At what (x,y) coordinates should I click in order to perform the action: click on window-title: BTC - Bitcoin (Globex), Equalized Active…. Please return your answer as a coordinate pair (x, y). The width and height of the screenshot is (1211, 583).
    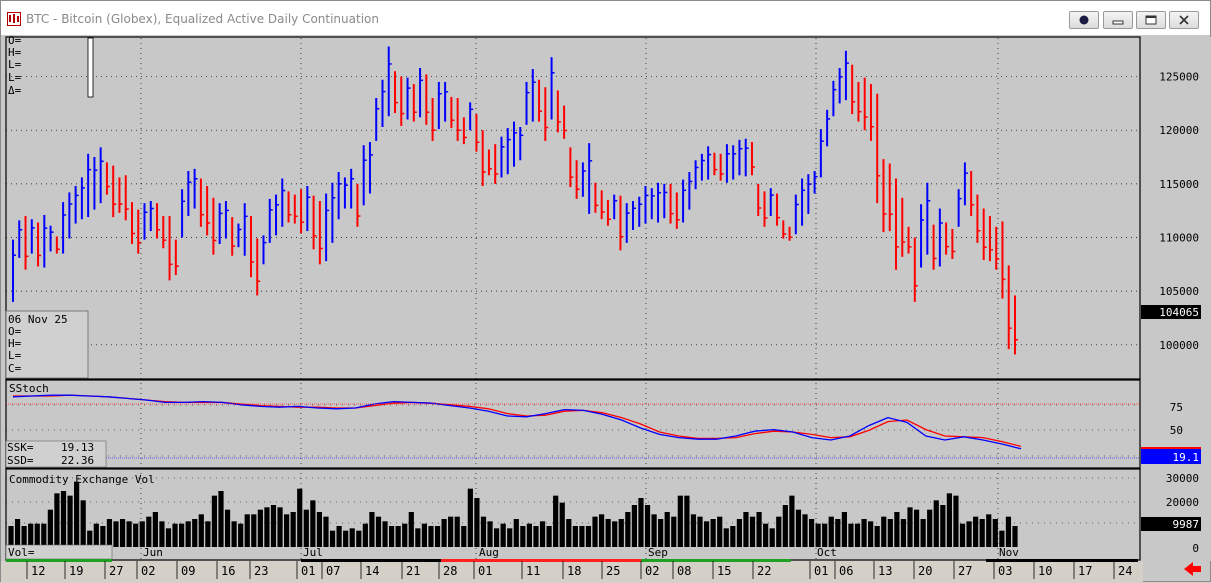
    Looking at the image, I should click on (202, 19).